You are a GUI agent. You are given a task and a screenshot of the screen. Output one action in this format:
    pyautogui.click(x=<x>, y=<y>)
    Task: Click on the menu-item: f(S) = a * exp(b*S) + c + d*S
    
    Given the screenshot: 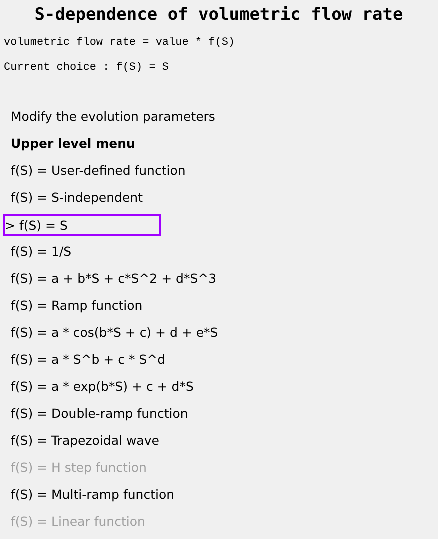 What is the action you would take?
    pyautogui.click(x=97, y=386)
    